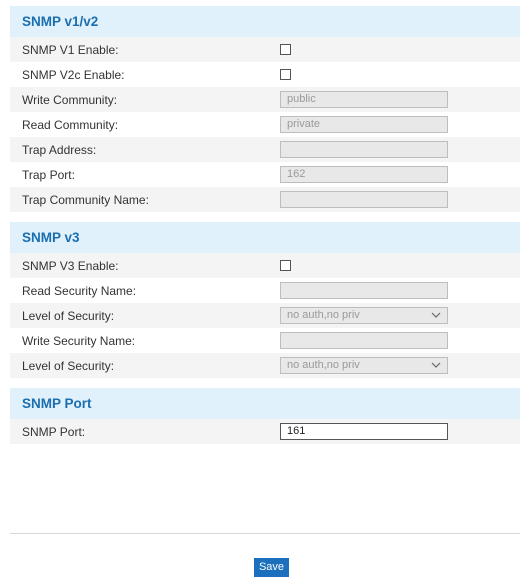 This screenshot has width=520, height=577. What do you see at coordinates (265, 124) in the screenshot?
I see `row-read-community: Read Community: private` at bounding box center [265, 124].